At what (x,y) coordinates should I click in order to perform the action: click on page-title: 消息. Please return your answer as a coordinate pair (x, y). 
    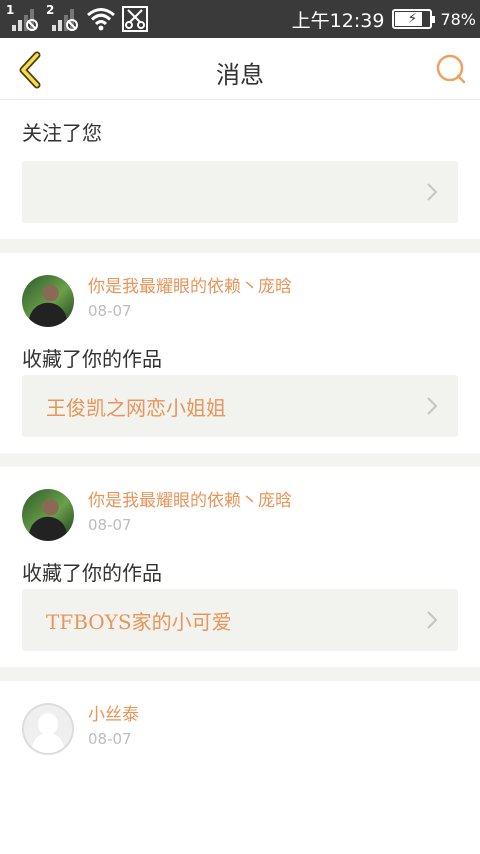
    Looking at the image, I should click on (240, 75).